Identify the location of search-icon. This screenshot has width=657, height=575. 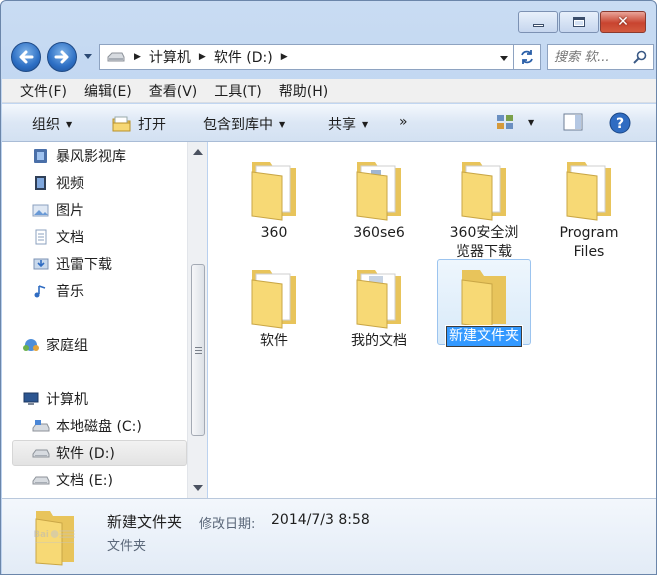
(640, 57).